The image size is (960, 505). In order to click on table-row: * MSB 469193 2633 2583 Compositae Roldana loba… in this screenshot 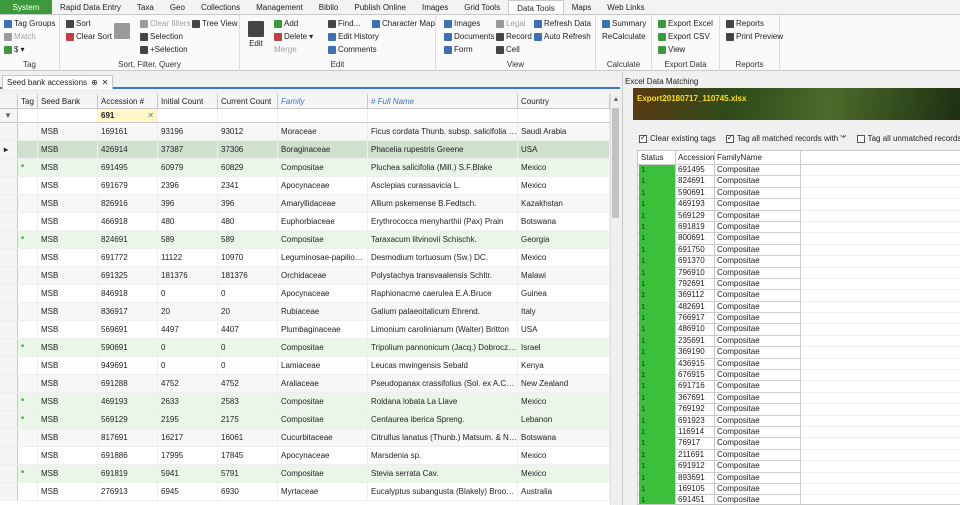, I will do `click(305, 402)`.